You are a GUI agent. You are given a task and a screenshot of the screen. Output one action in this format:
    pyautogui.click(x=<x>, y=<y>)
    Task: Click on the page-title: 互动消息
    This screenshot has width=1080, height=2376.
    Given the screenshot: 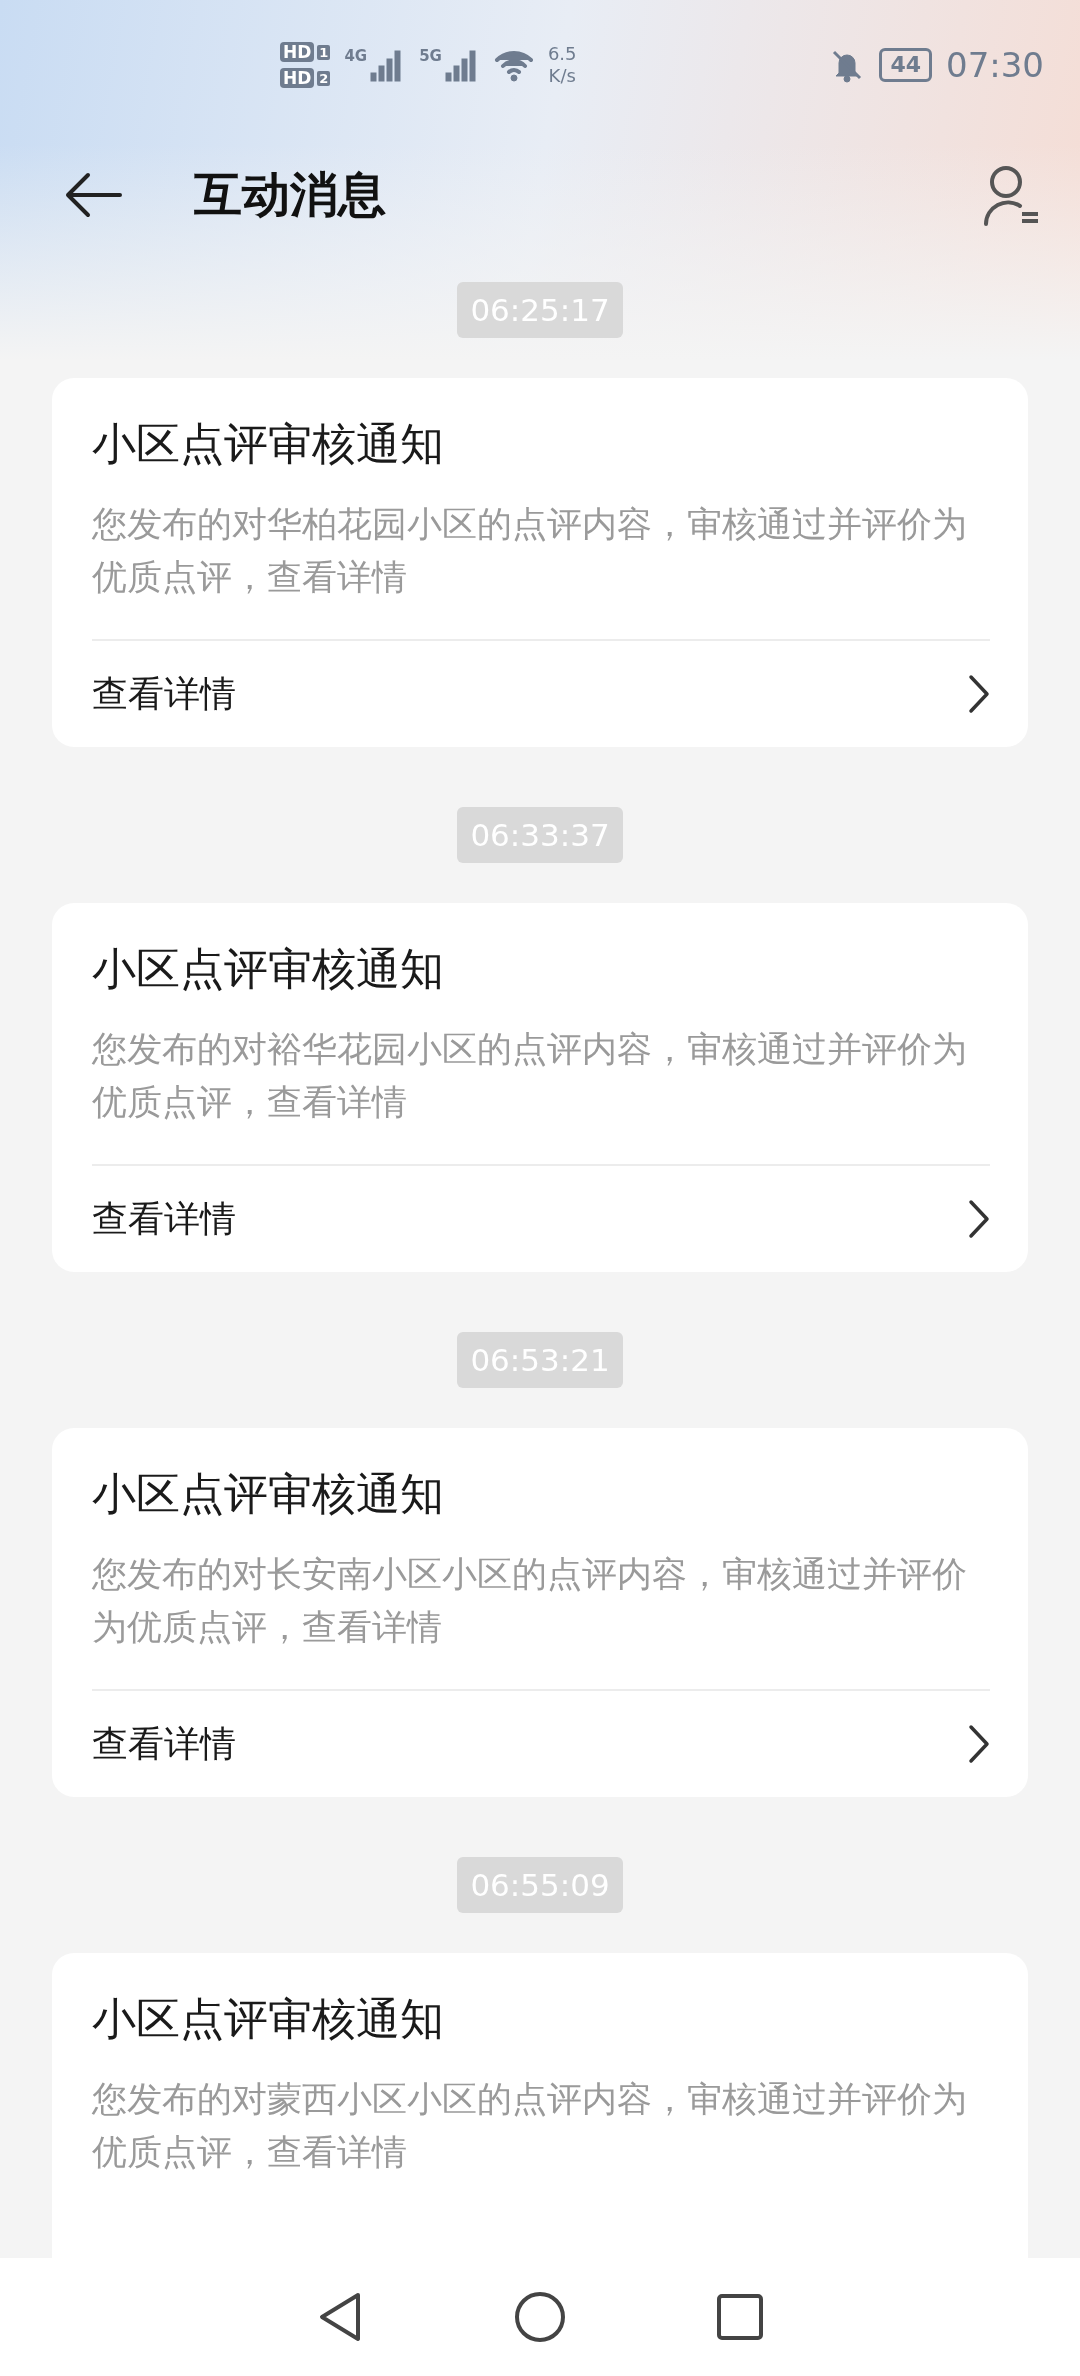 What is the action you would take?
    pyautogui.click(x=290, y=194)
    